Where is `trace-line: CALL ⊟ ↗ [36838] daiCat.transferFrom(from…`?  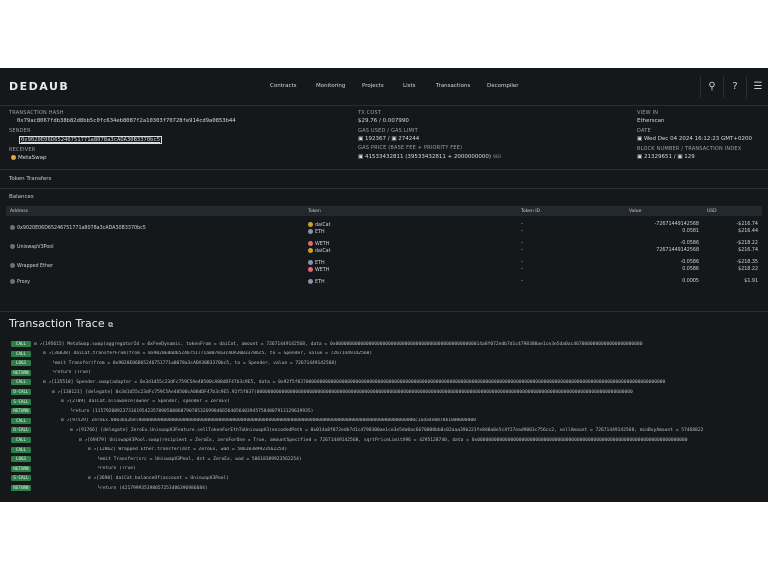 trace-line: CALL ⊟ ↗ [36838] daiCat.transferFrom(from… is located at coordinates (389, 354).